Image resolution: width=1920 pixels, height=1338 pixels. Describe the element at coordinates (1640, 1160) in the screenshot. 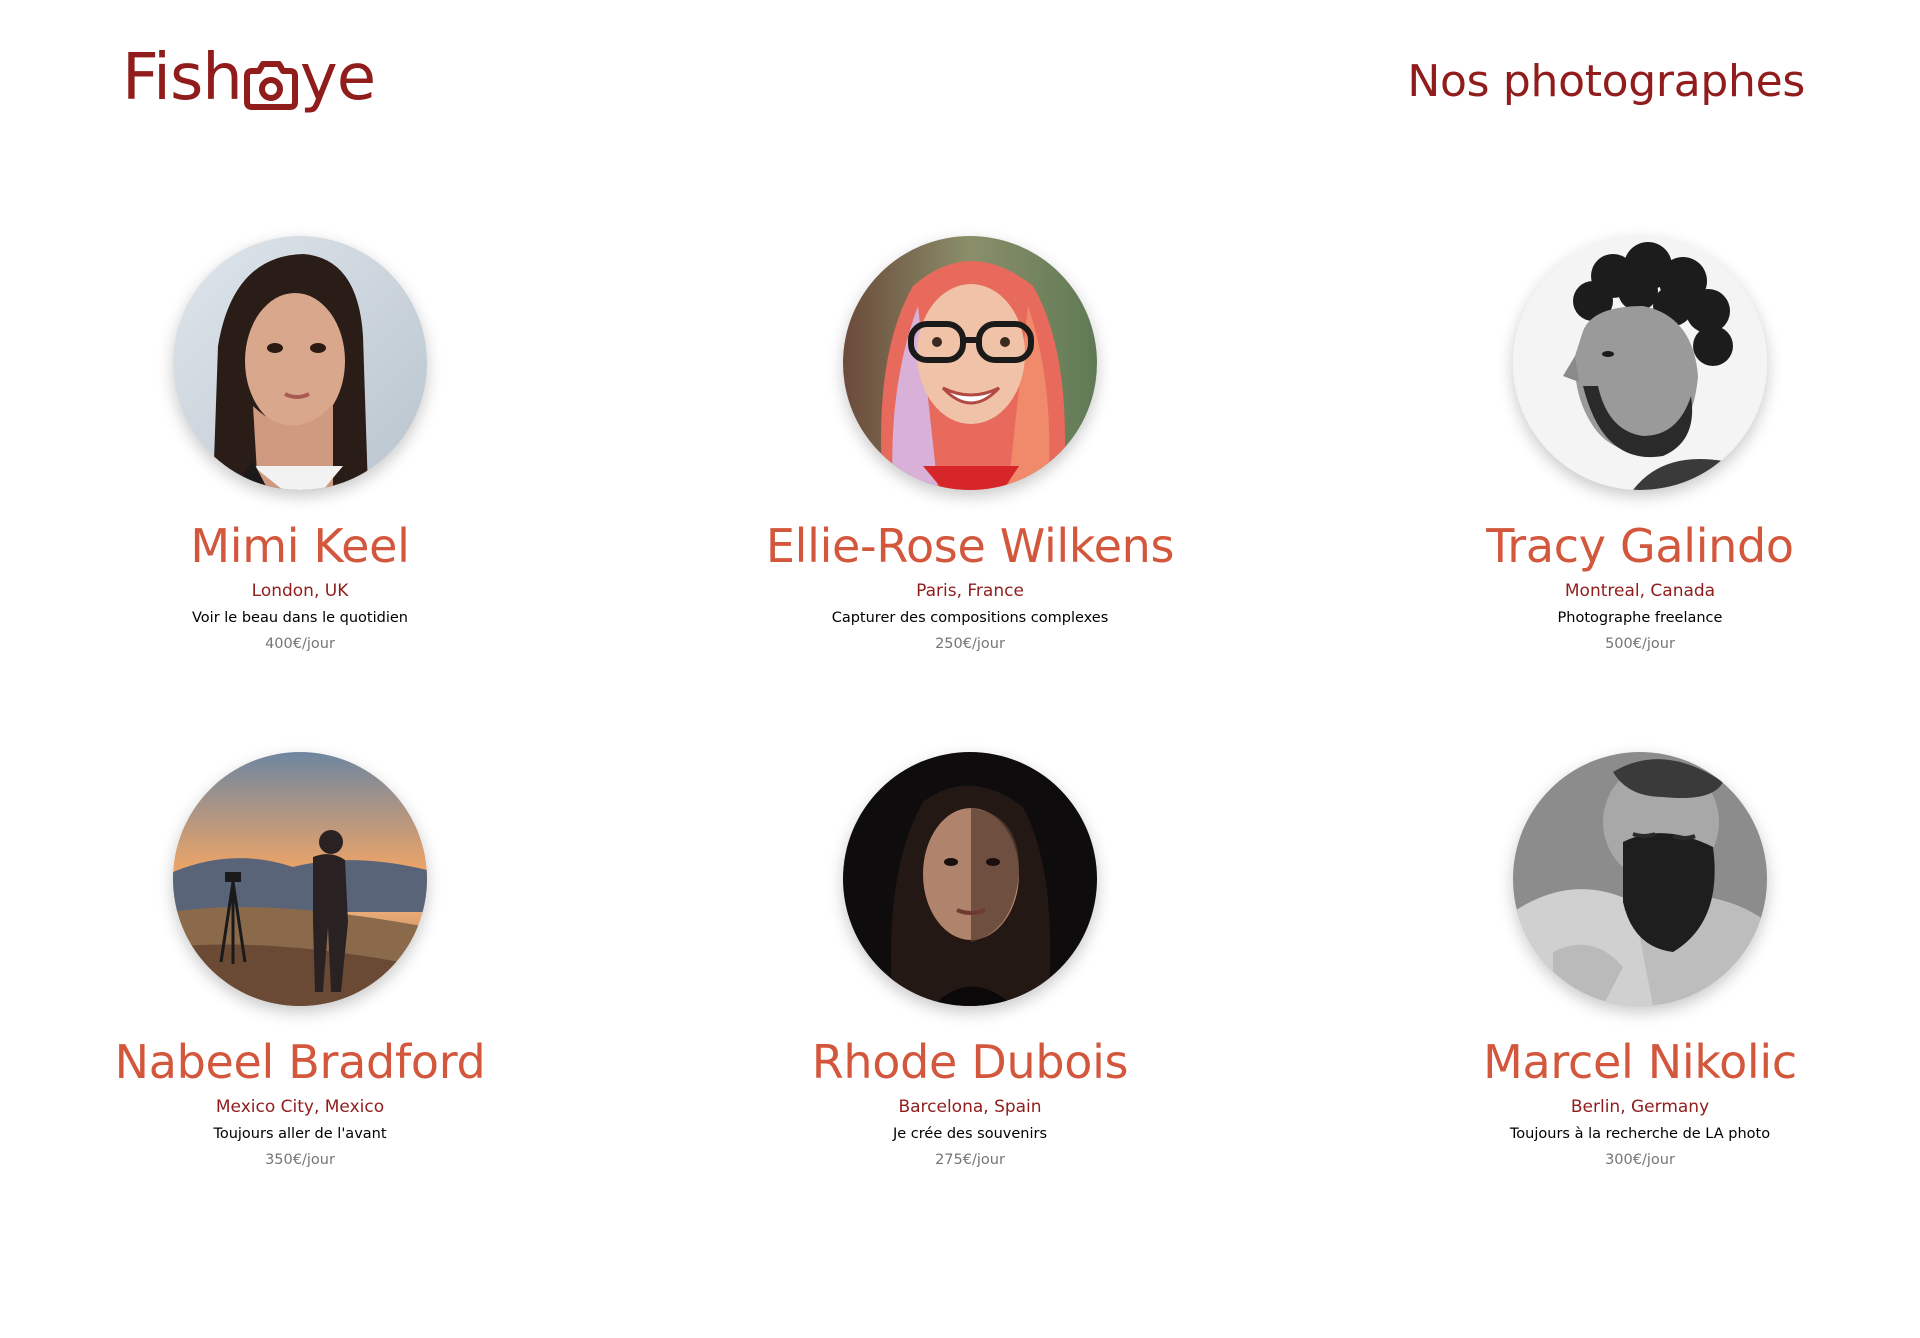

I see `photographer-price: 300€/jour` at that location.